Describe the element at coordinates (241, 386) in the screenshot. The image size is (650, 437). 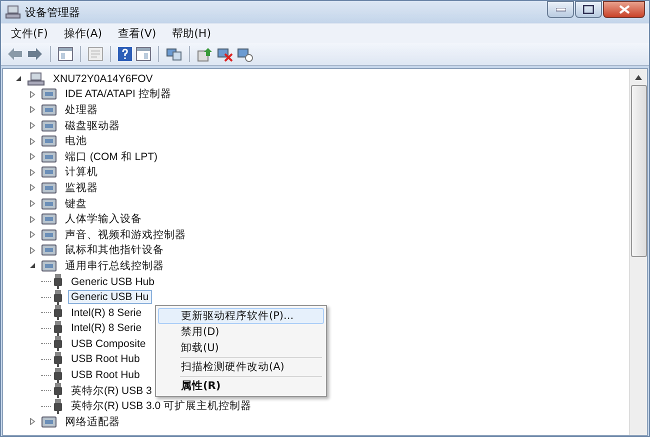
I see `context-menu-item: 属性(R)` at that location.